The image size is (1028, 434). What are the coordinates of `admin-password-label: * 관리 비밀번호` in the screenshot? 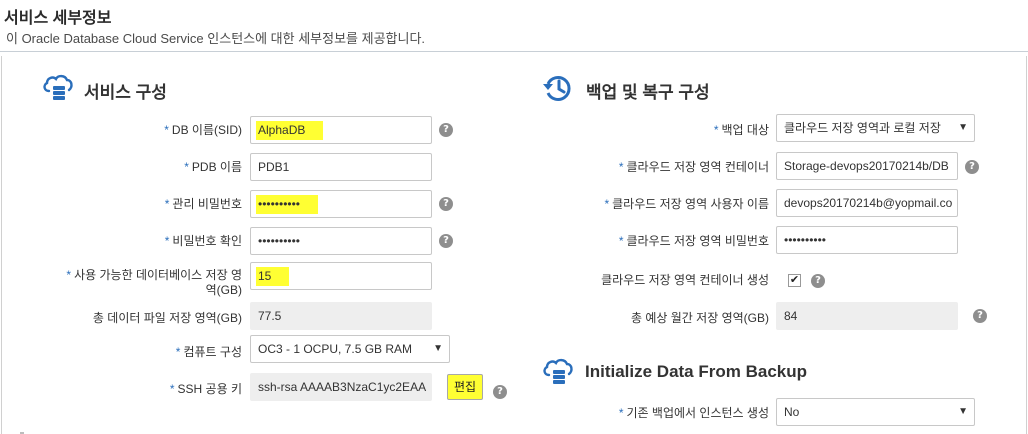 It's located at (203, 204).